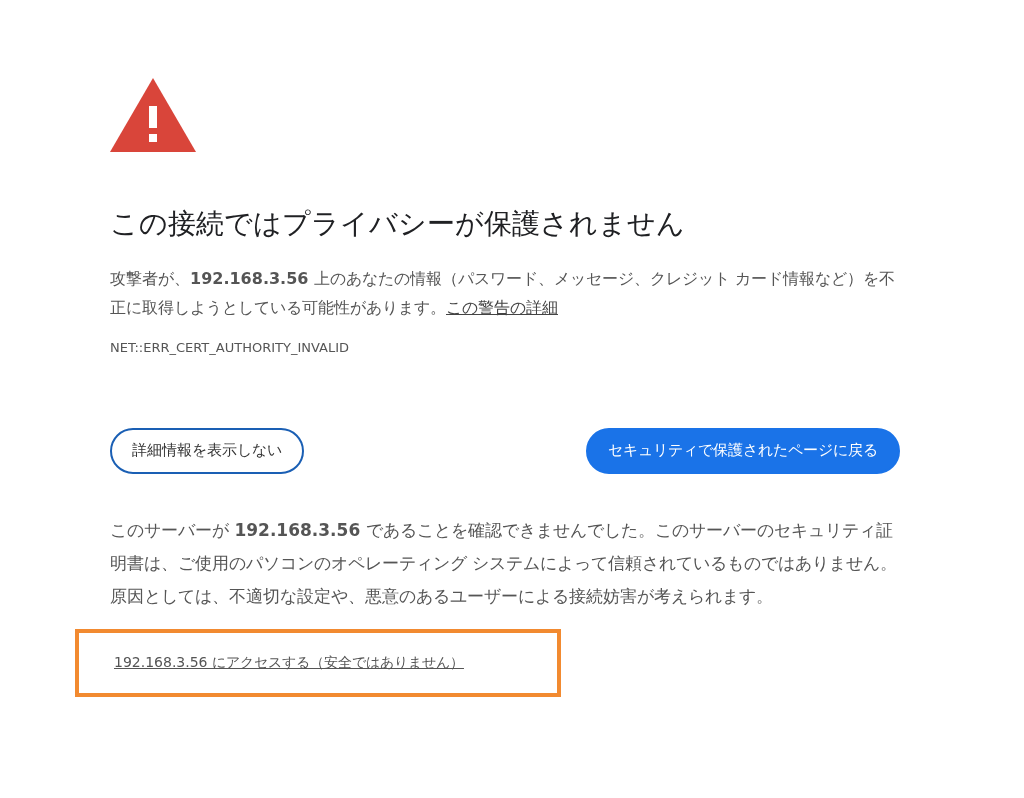 Image resolution: width=1024 pixels, height=798 pixels. What do you see at coordinates (153, 115) in the screenshot?
I see `warning-icon` at bounding box center [153, 115].